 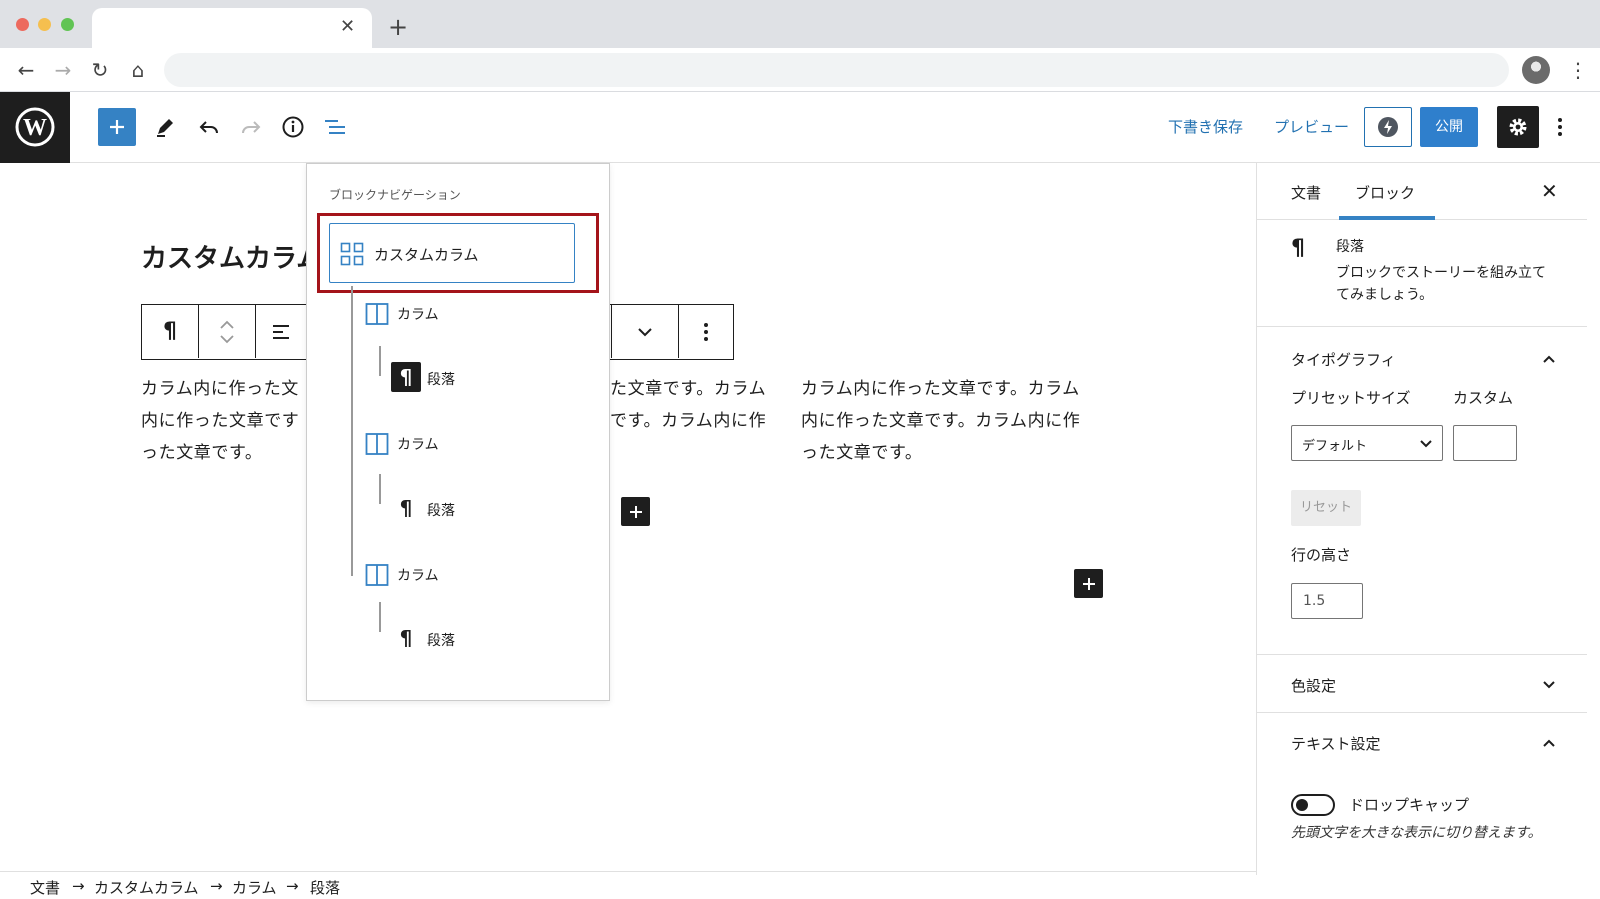 I want to click on breadcrumb-item: カスタムカラム, so click(x=146, y=887).